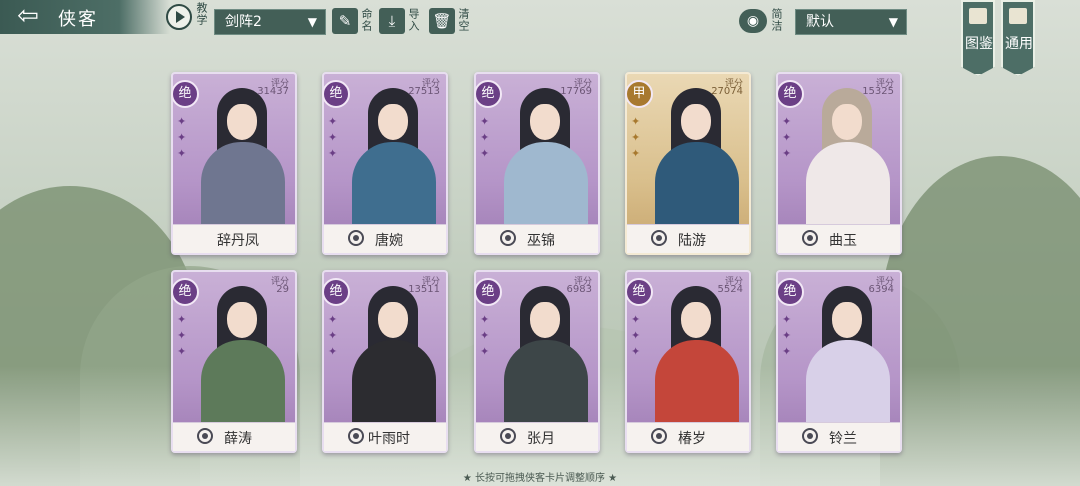  I want to click on general-button: 通用, so click(1018, 38).